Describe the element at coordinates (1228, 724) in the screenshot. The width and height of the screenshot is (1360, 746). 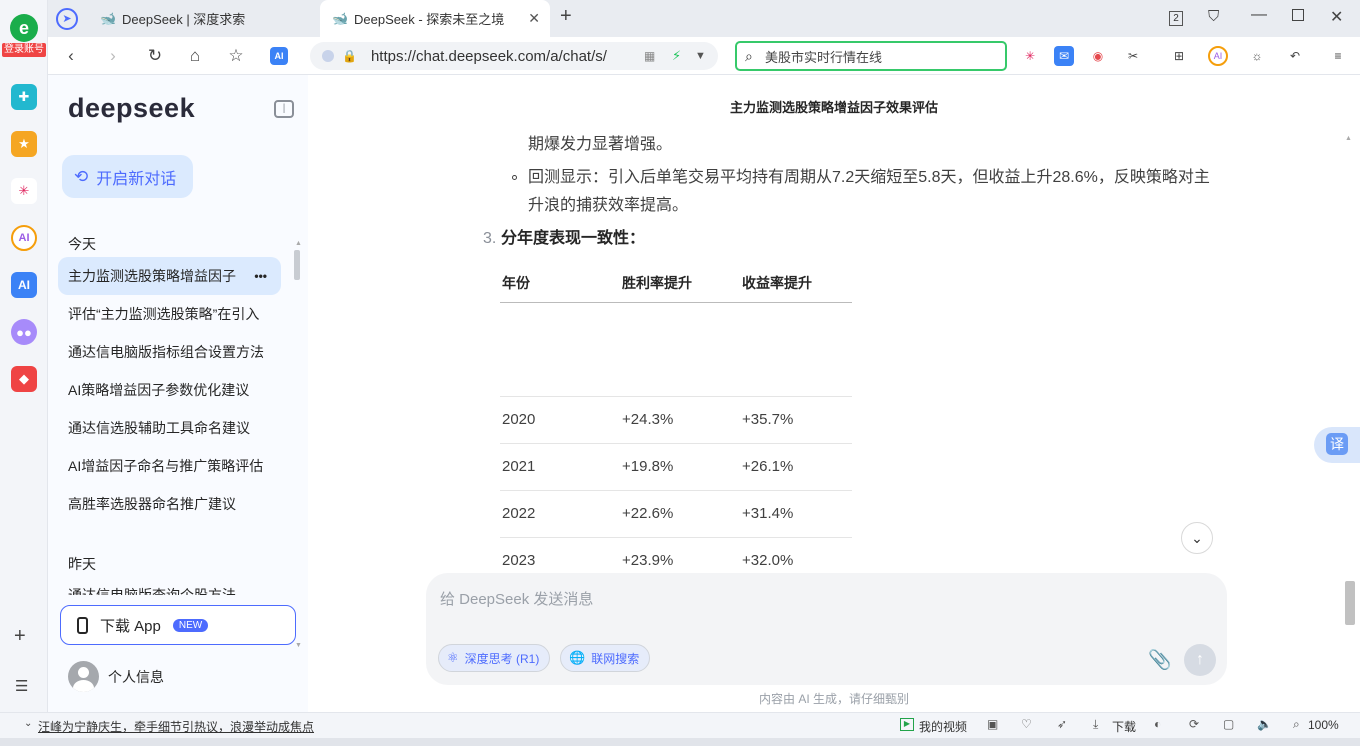
I see `window-icon: ▢` at that location.